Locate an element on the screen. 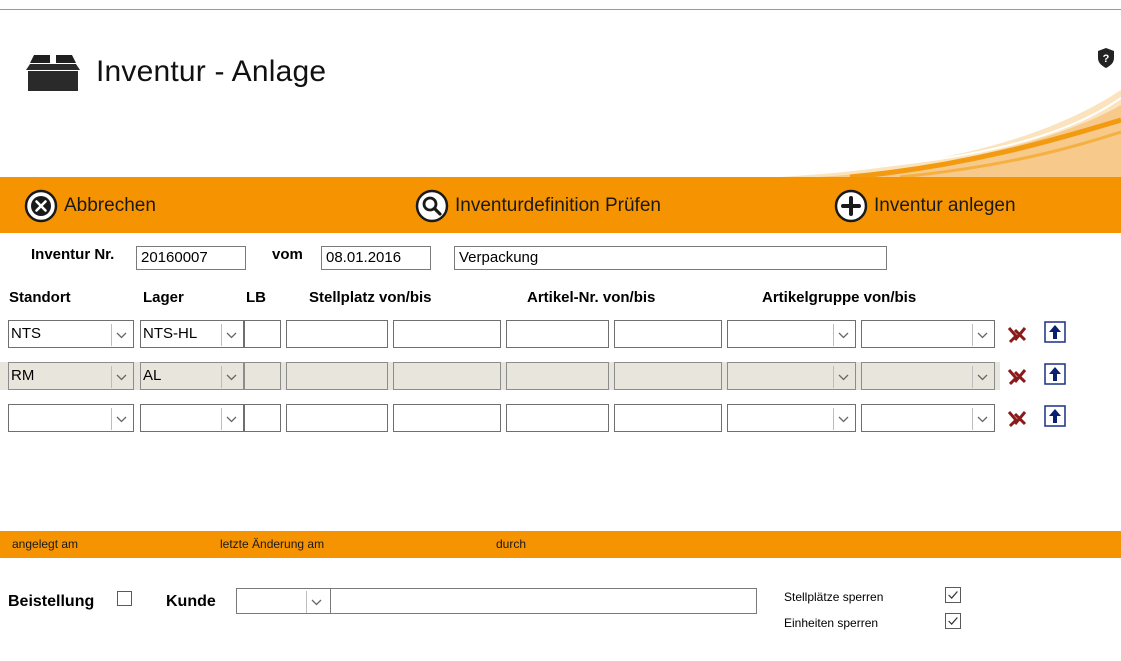 The image size is (1121, 661). stellplaetze-label: Stellplätze sperren is located at coordinates (834, 597).